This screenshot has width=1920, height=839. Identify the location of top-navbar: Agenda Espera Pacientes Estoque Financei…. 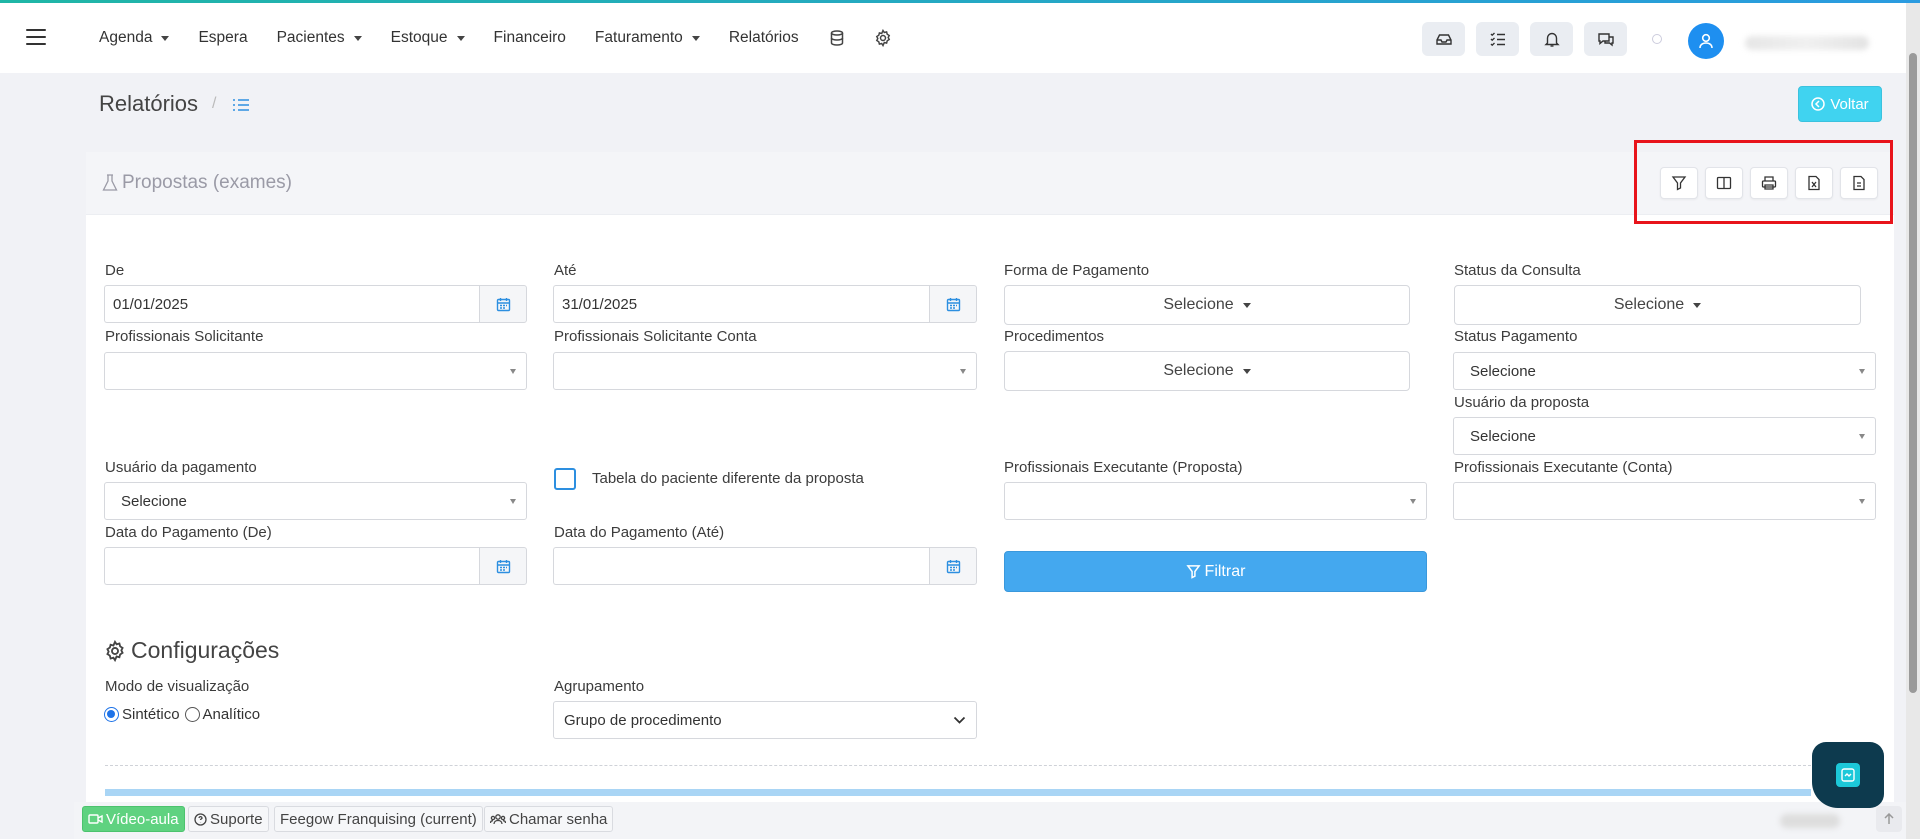
(953, 38).